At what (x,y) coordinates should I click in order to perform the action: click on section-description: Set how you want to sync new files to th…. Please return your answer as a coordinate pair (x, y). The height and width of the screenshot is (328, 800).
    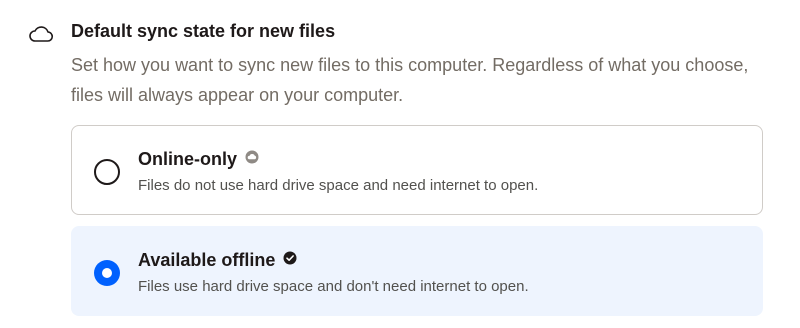
    Looking at the image, I should click on (410, 80).